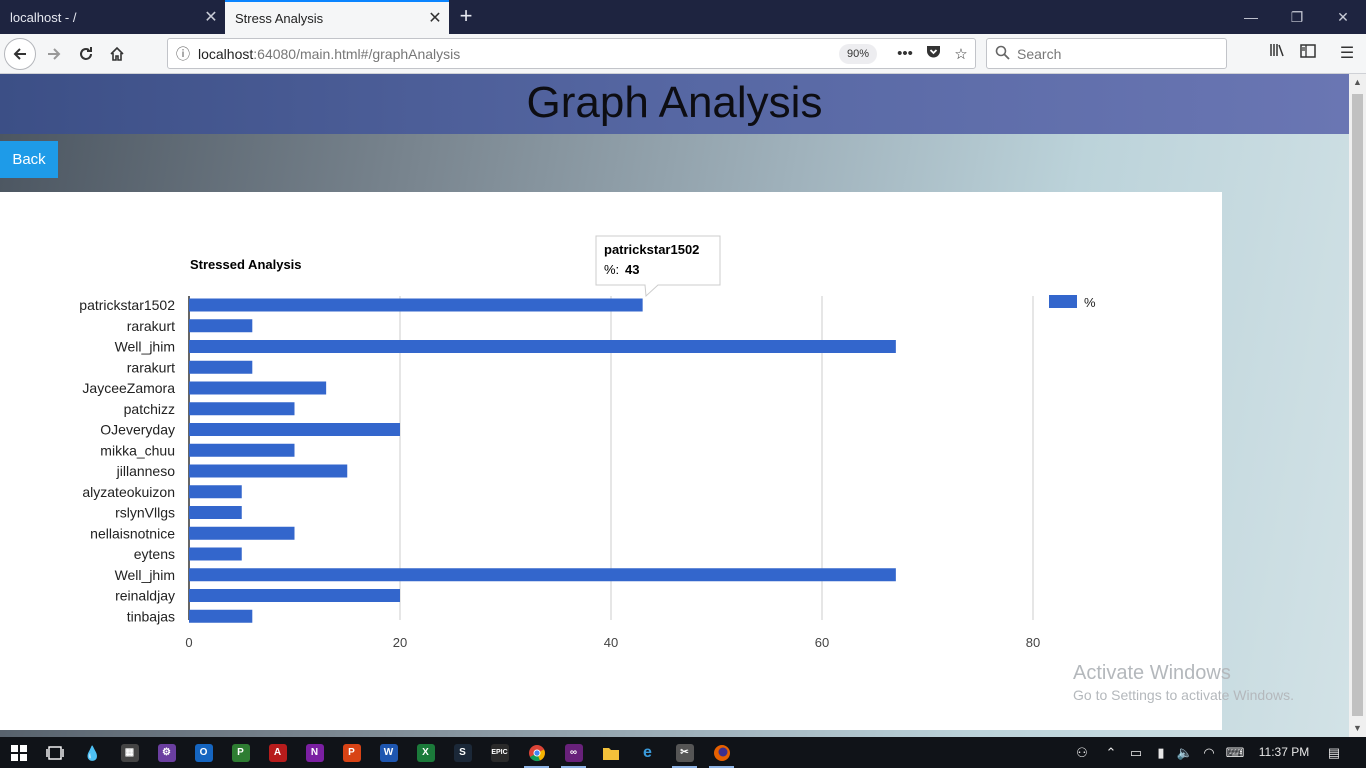 The height and width of the screenshot is (768, 1366). Describe the element at coordinates (117, 54) in the screenshot. I see `home-icon` at that location.